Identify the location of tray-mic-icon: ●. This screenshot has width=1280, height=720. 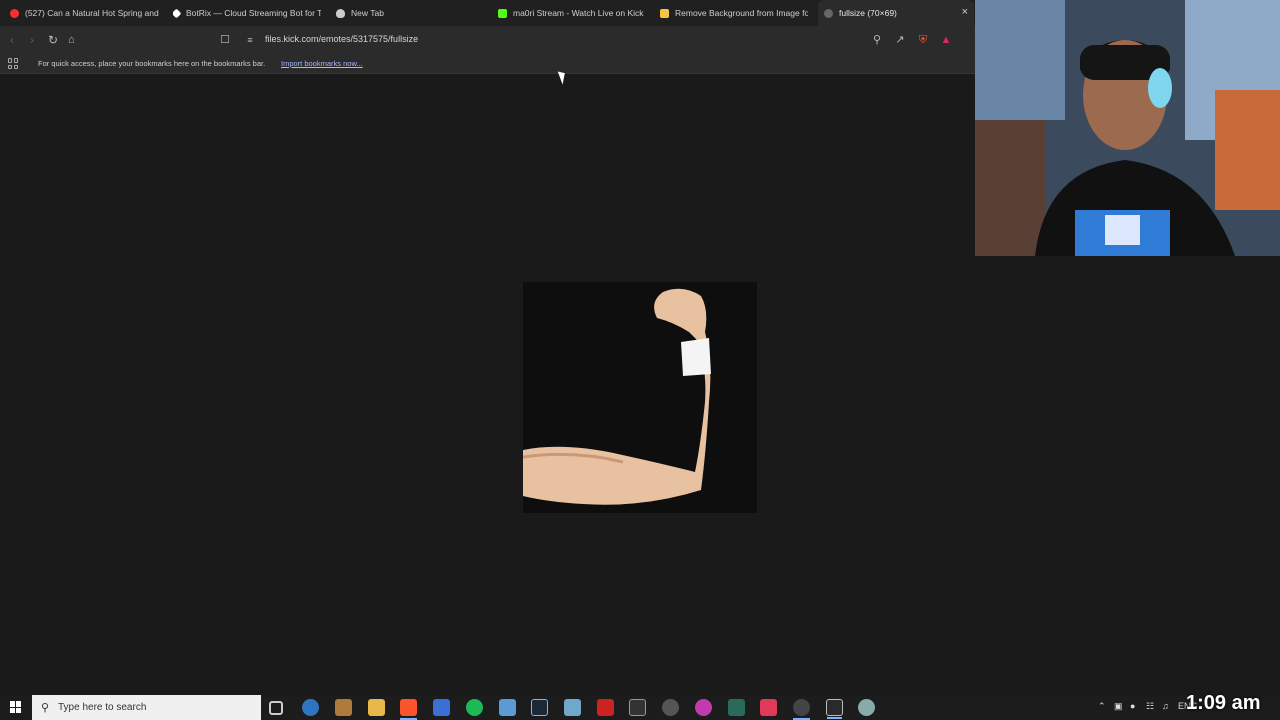
(1132, 706).